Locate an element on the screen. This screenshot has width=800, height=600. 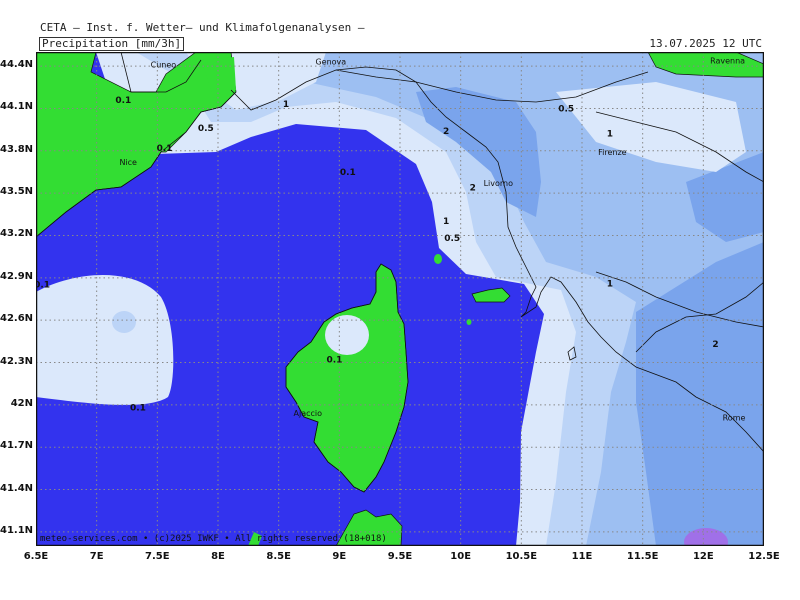
city-label-rome: Rome is located at coordinates (734, 417).